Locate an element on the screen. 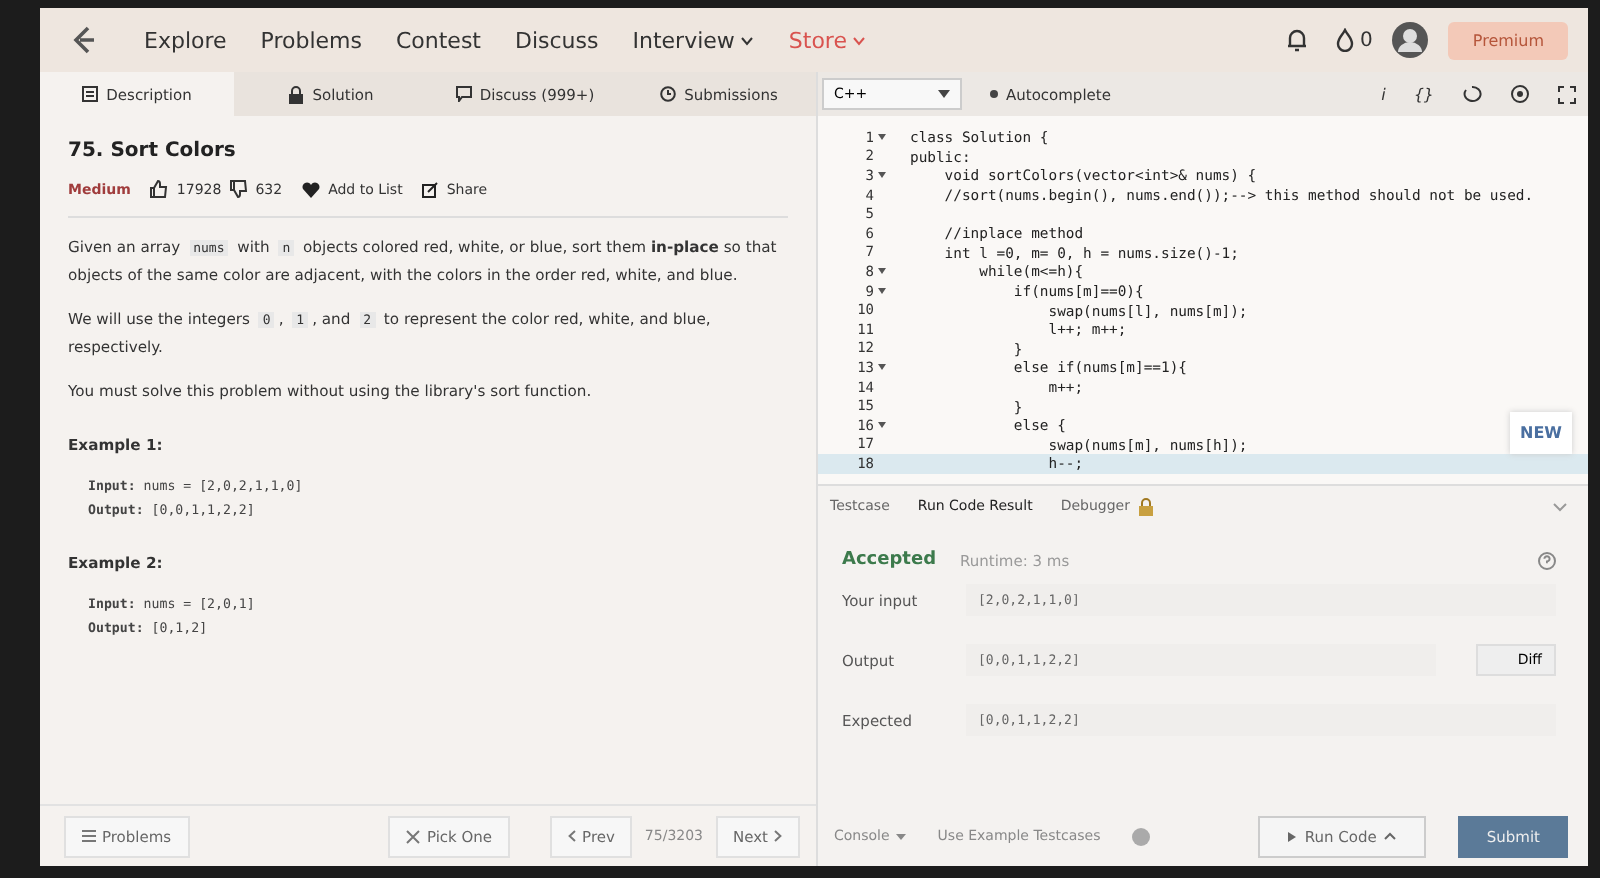  nav-link: Problems is located at coordinates (311, 40).